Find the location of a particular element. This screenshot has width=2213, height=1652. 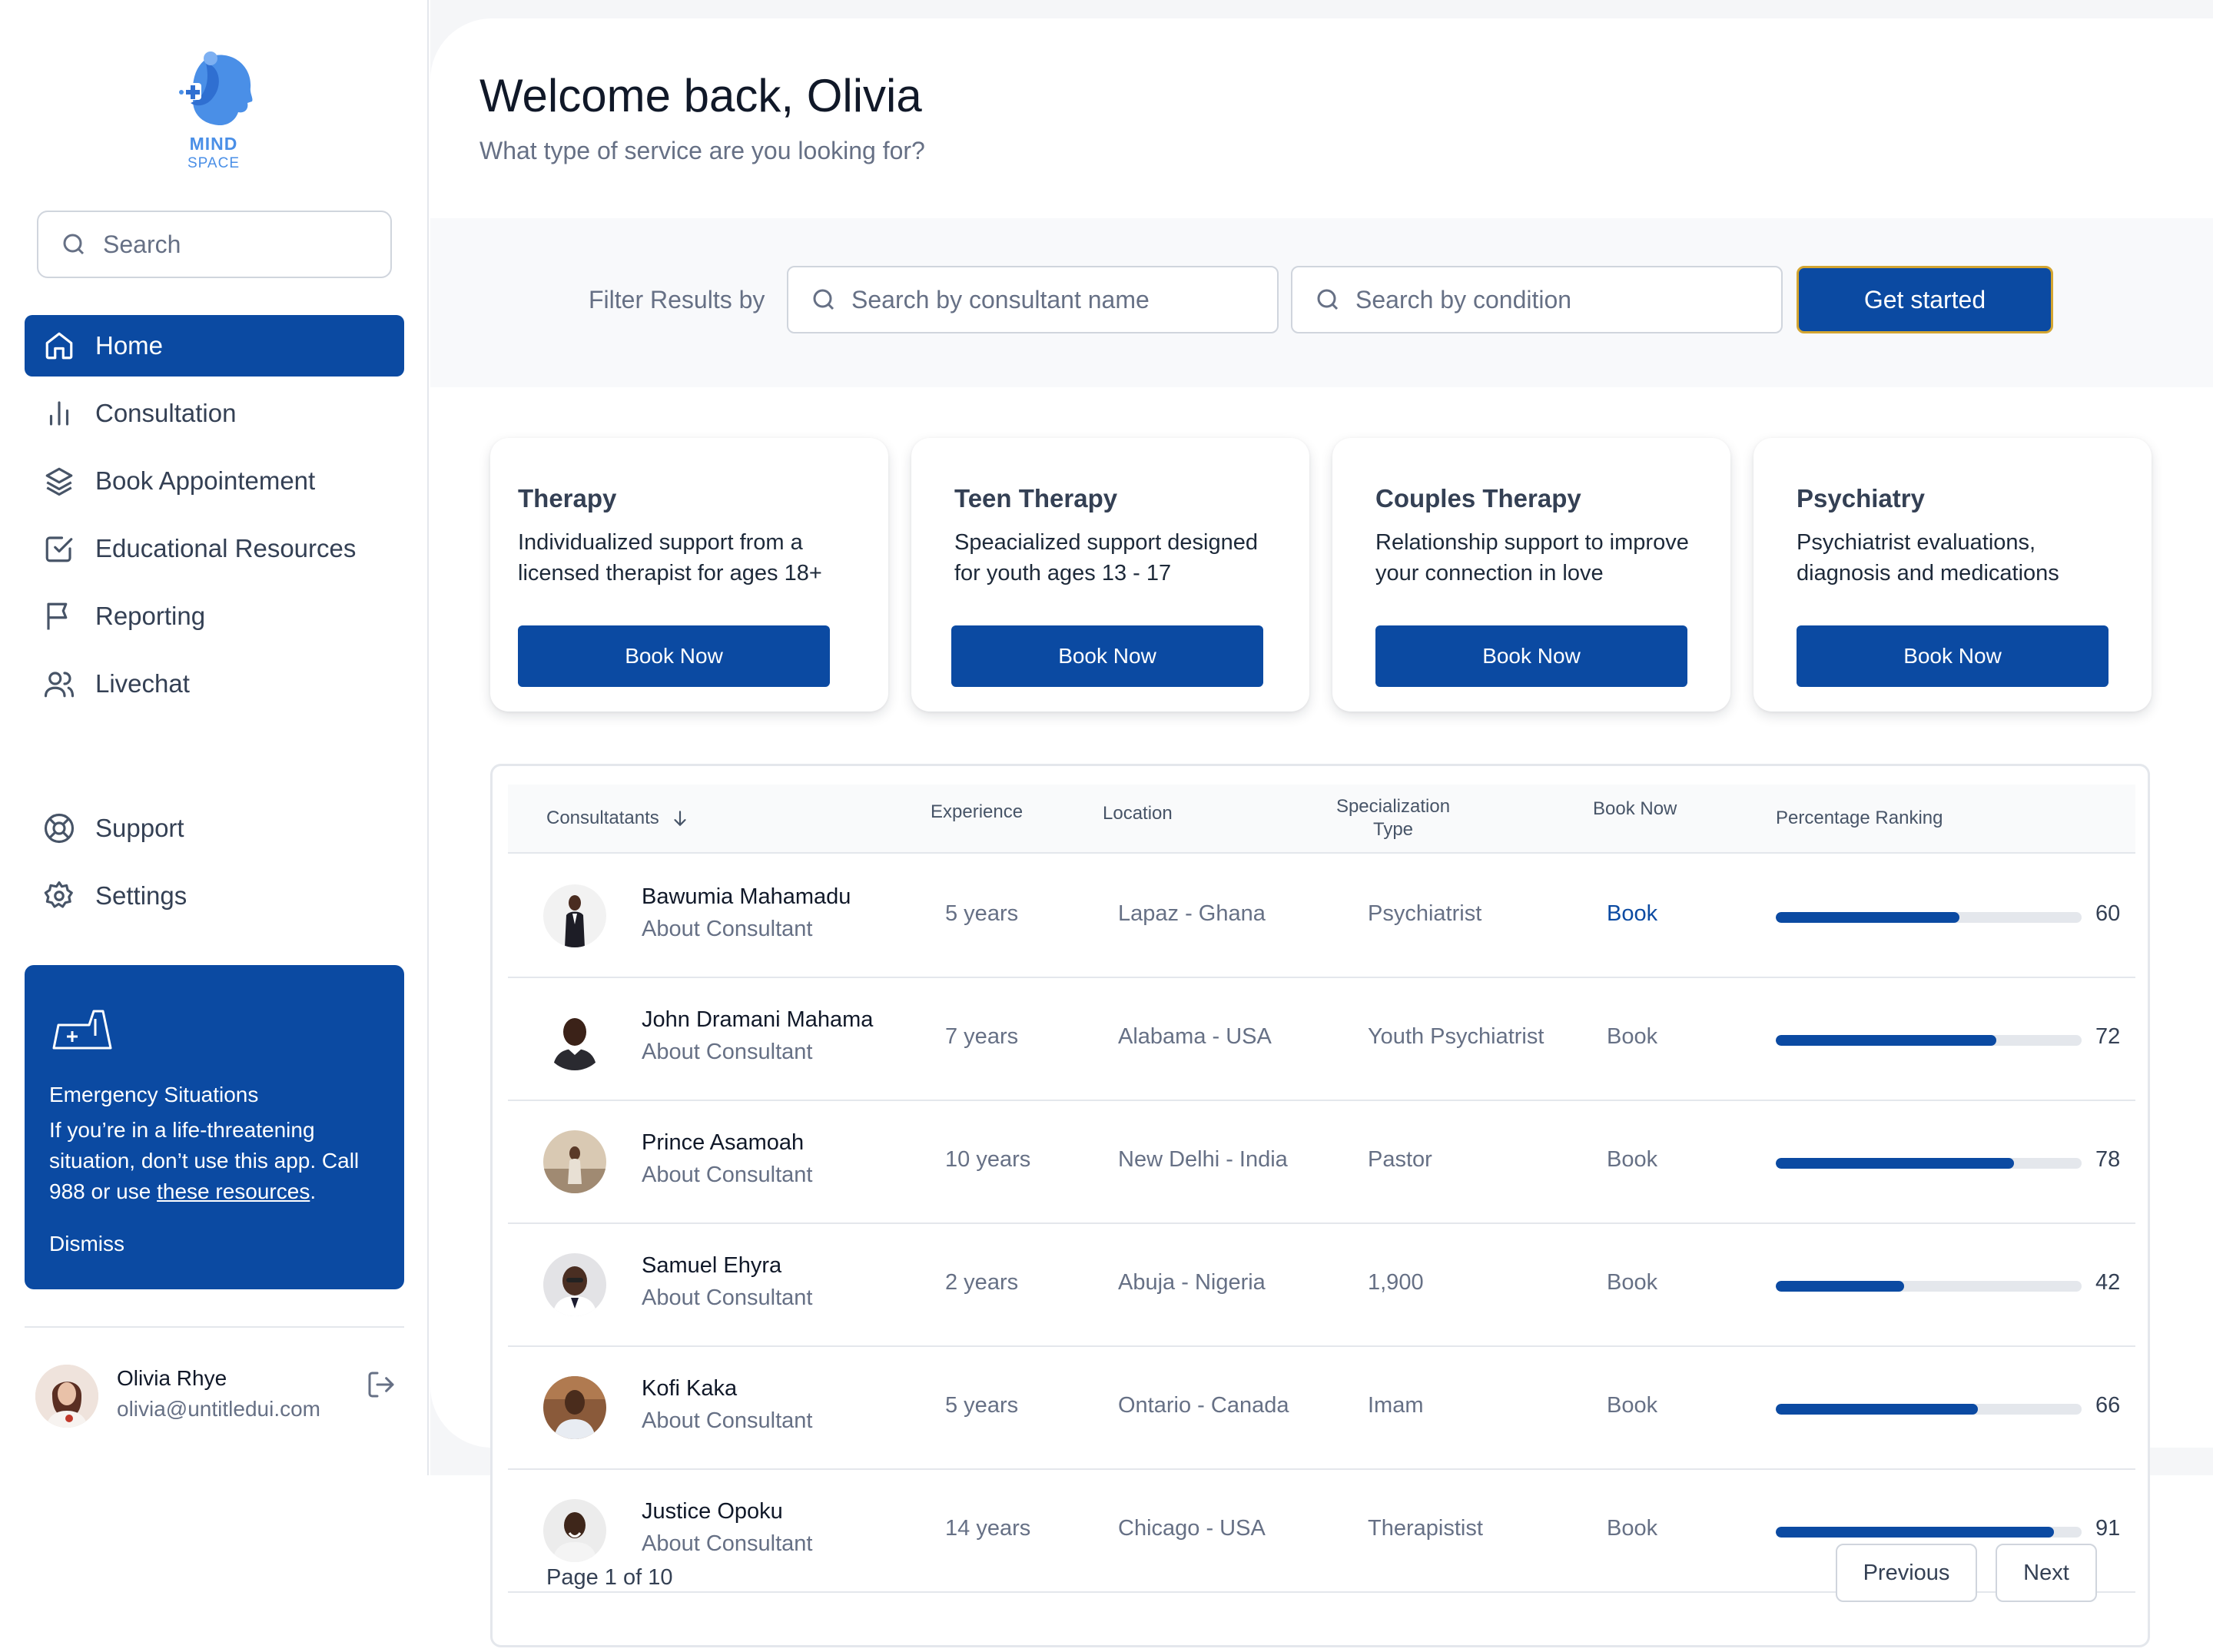

experience-cell: 5 years is located at coordinates (982, 913).